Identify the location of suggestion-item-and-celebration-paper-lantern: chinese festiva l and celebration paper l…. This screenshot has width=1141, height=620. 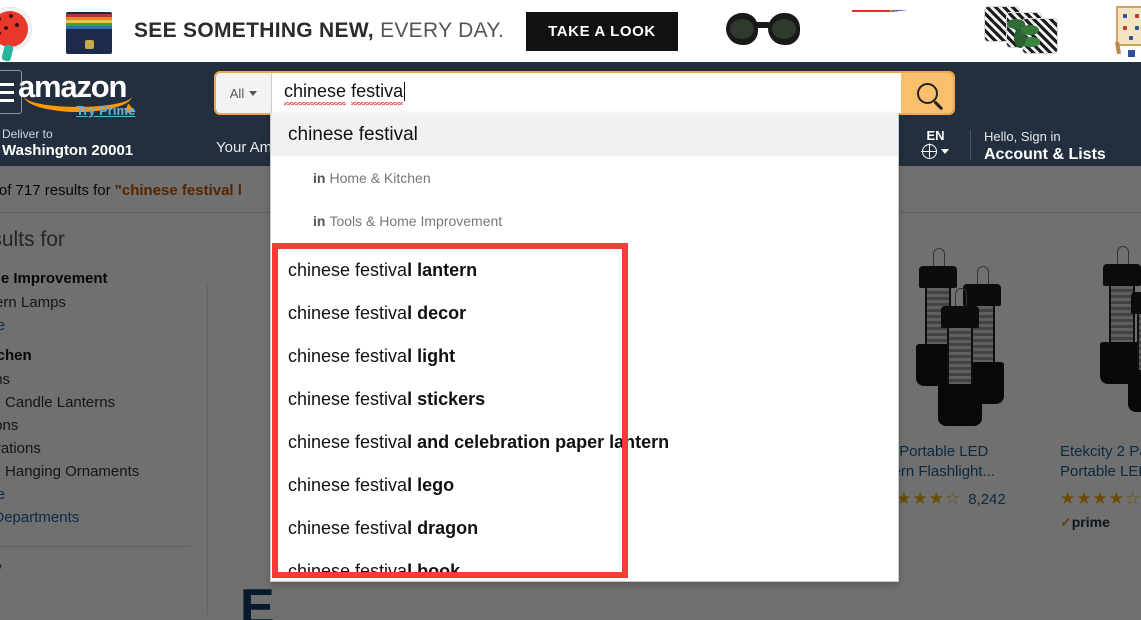
(584, 442).